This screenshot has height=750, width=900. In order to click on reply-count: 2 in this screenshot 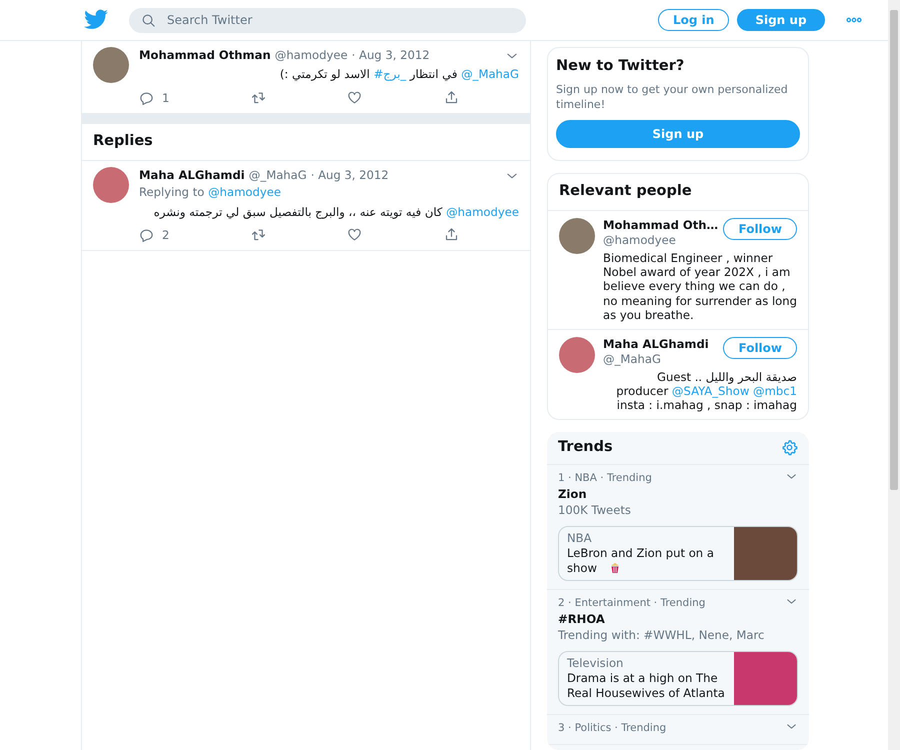, I will do `click(166, 235)`.